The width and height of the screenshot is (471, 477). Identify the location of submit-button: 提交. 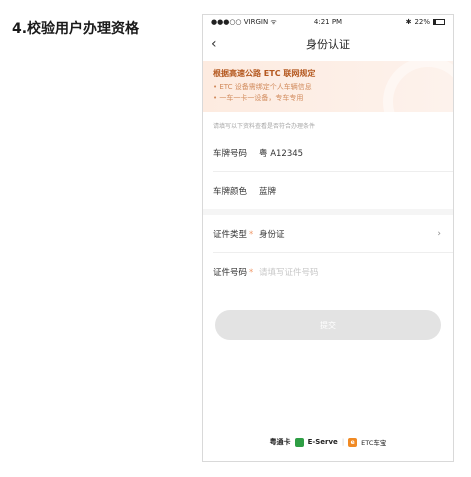
(328, 325).